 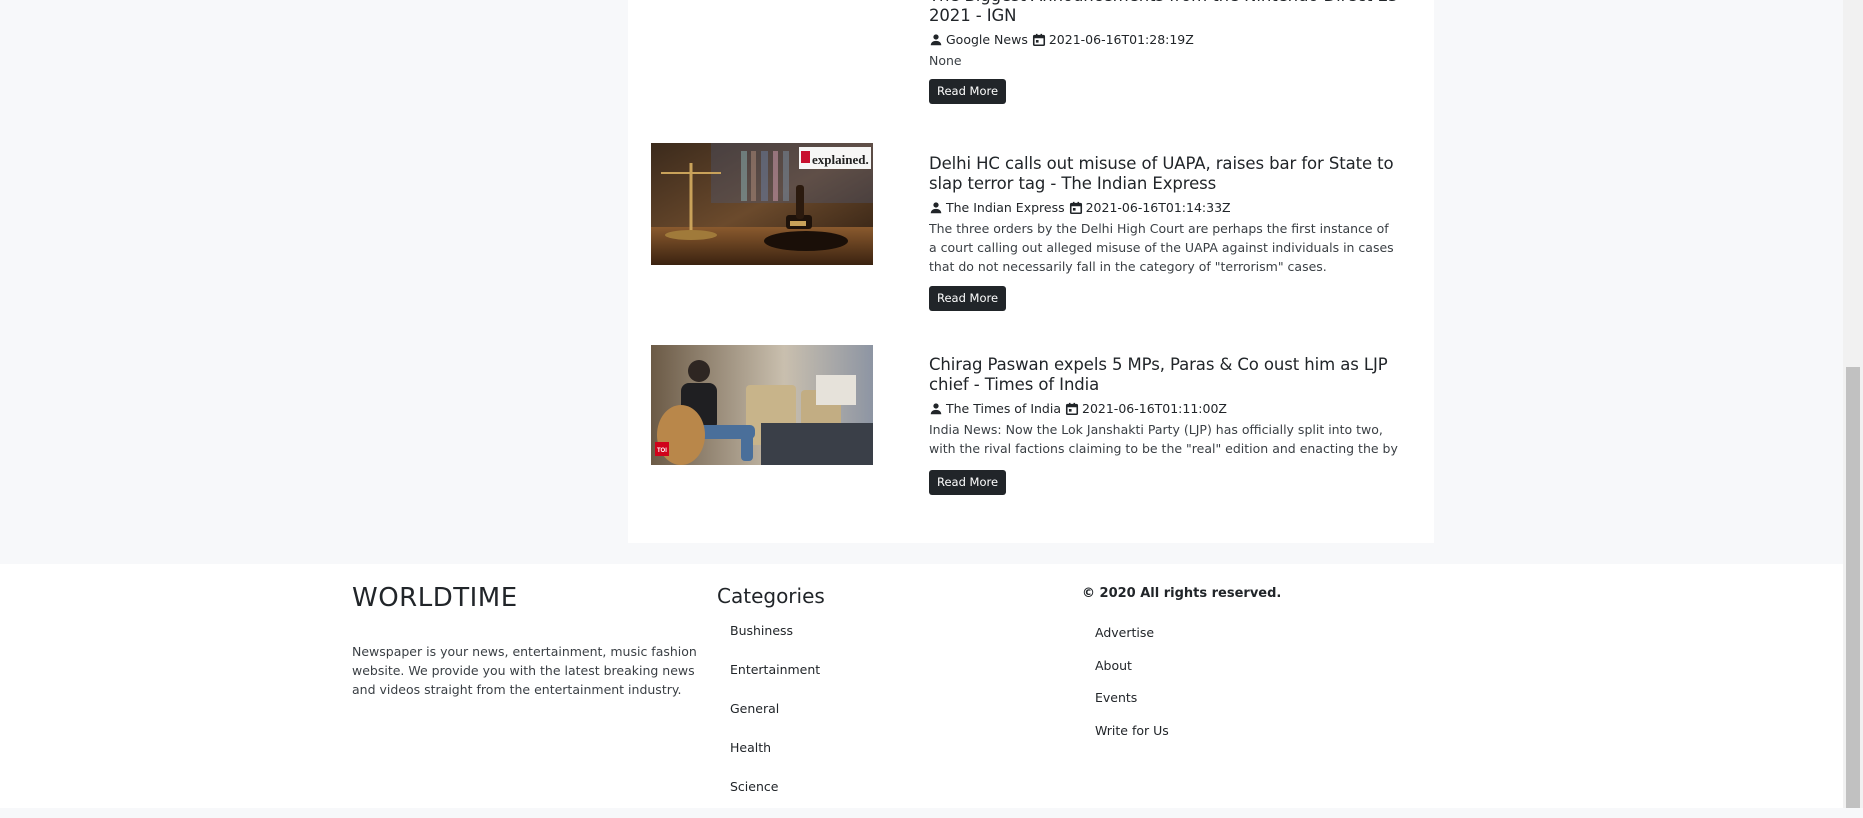 I want to click on article-meta: Google News 2021-06-16T01:28:19Z, so click(x=1164, y=40).